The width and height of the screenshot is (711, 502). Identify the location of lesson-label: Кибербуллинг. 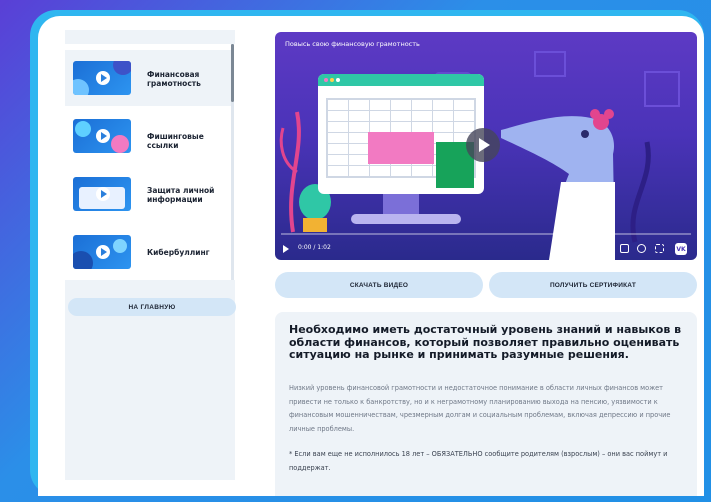
(178, 252).